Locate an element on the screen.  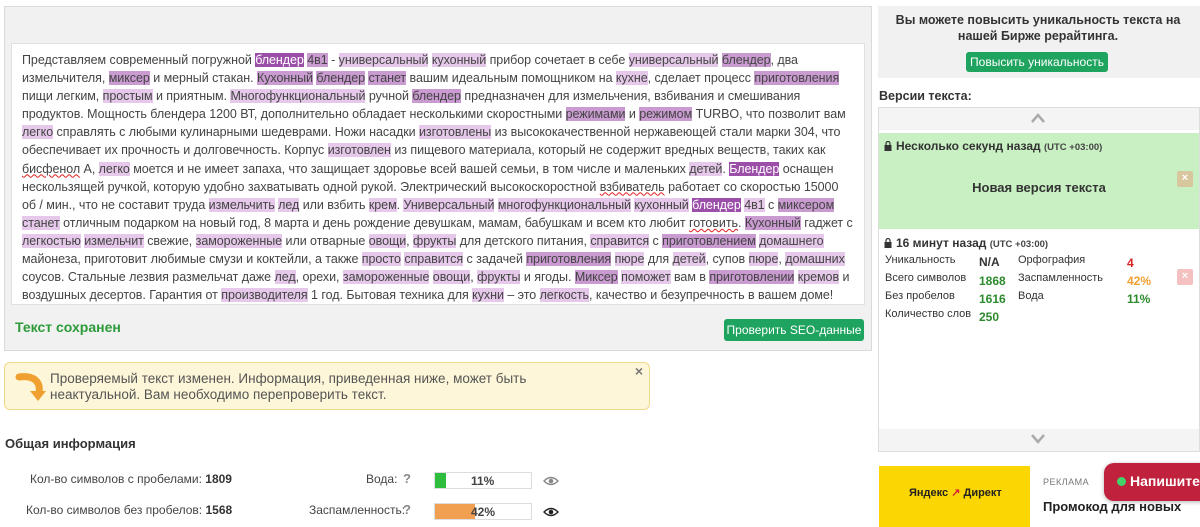
uniqueness-label: Уникальность is located at coordinates (920, 260).